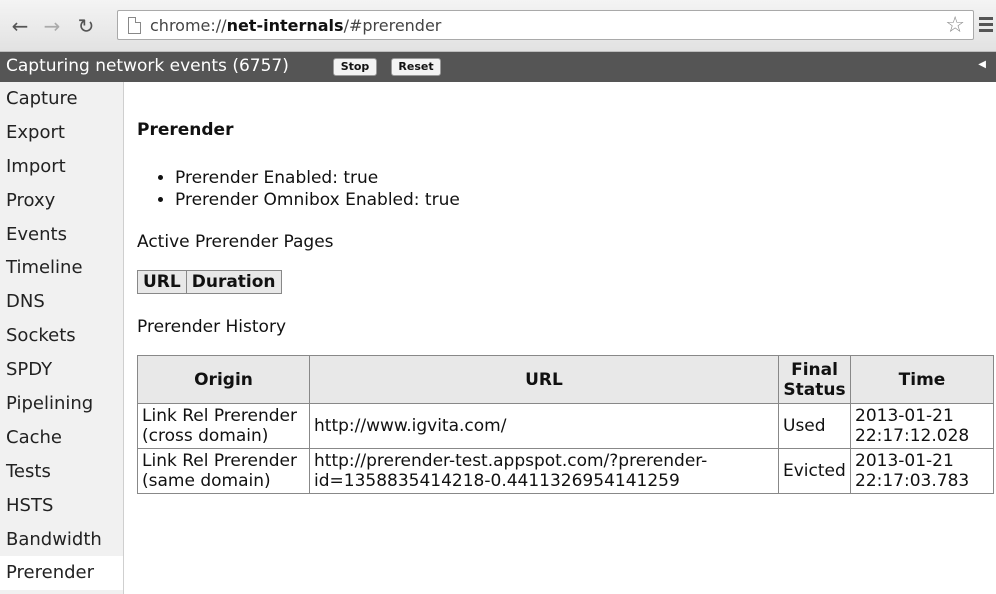 This screenshot has width=996, height=594. What do you see at coordinates (61, 472) in the screenshot?
I see `sidebar-item-tests: Tests` at bounding box center [61, 472].